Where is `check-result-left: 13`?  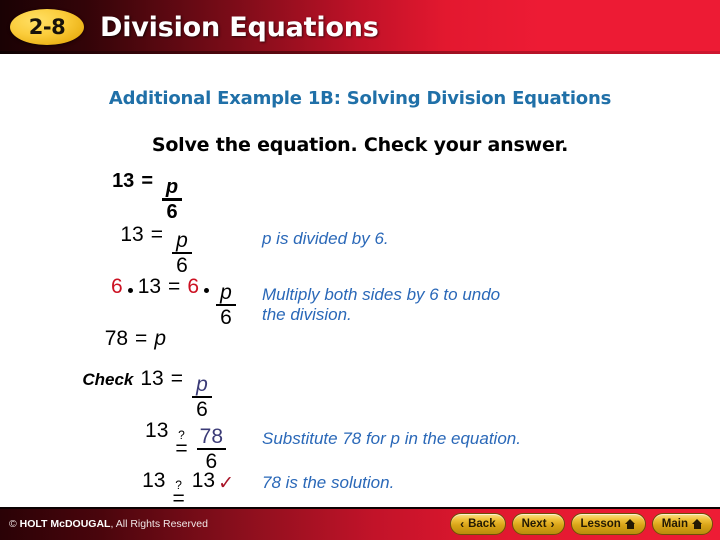
check-result-left: 13 is located at coordinates (154, 481).